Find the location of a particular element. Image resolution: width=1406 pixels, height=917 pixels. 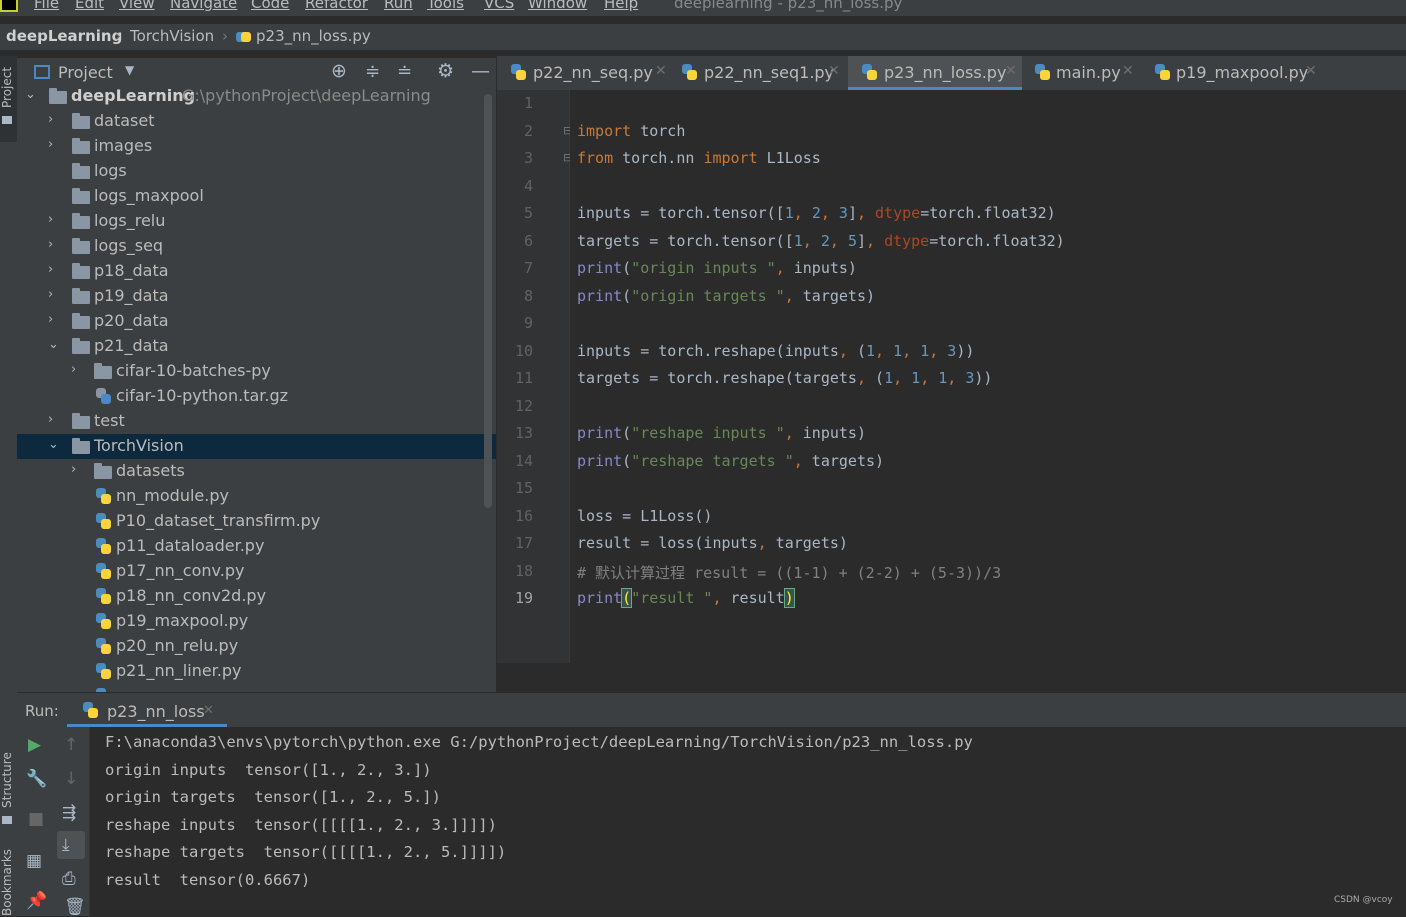

tree-item-p21-data: ⌄ p21_data is located at coordinates (256, 346).